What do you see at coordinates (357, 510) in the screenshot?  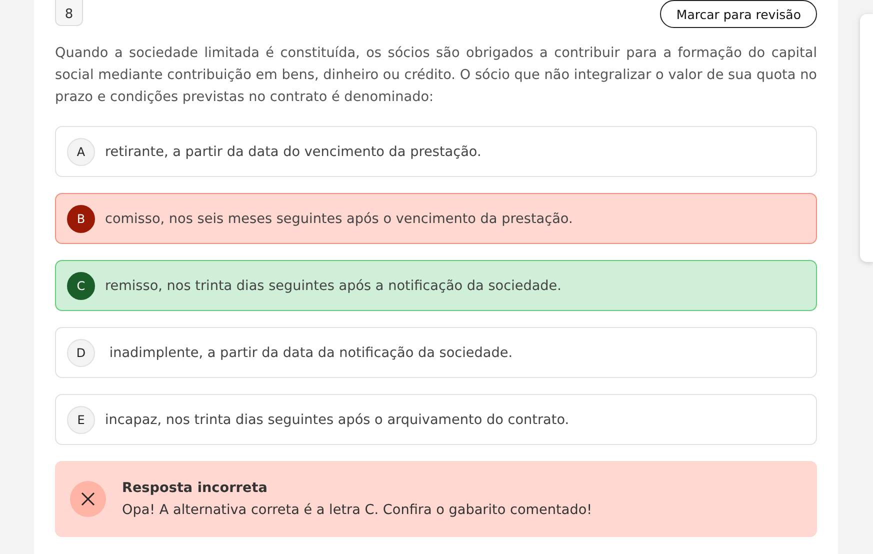 I see `feedback-message: Opa! A alternativa correta é a letra C. Confira o gabarito comentado!` at bounding box center [357, 510].